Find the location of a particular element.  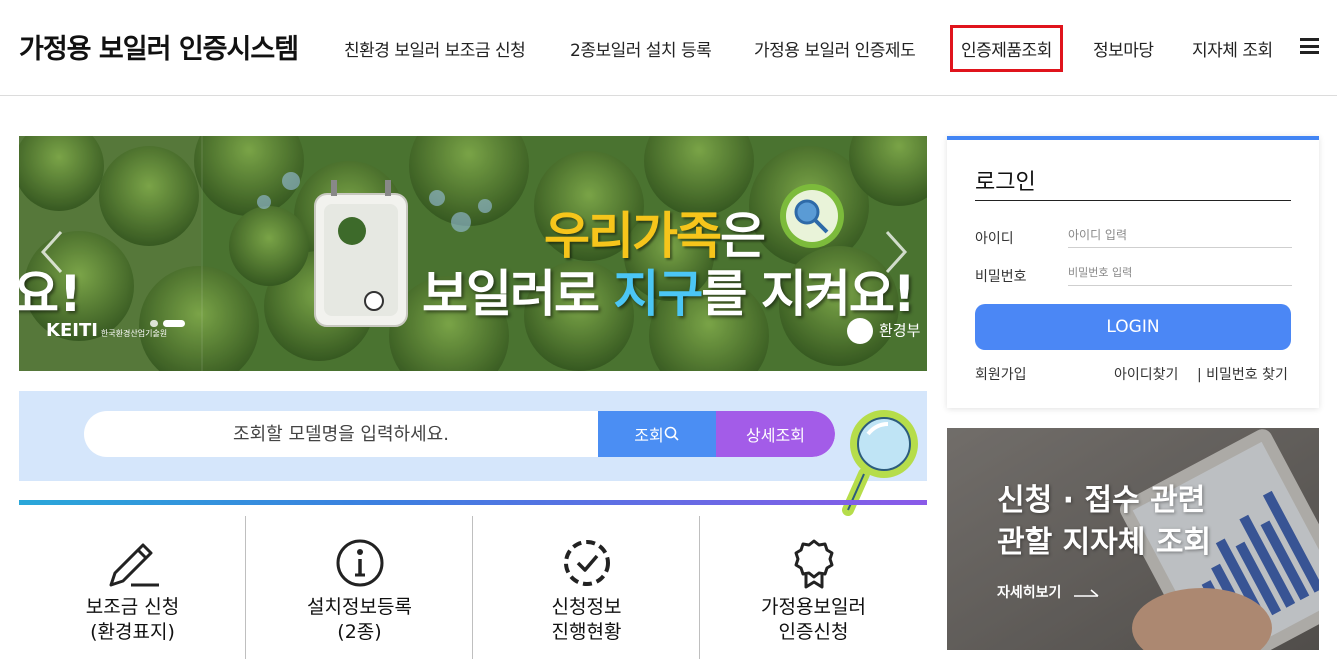

local-government-promo: 신청 · 접수 관련 관할 지자체 조회 자세히보기 is located at coordinates (1133, 539).